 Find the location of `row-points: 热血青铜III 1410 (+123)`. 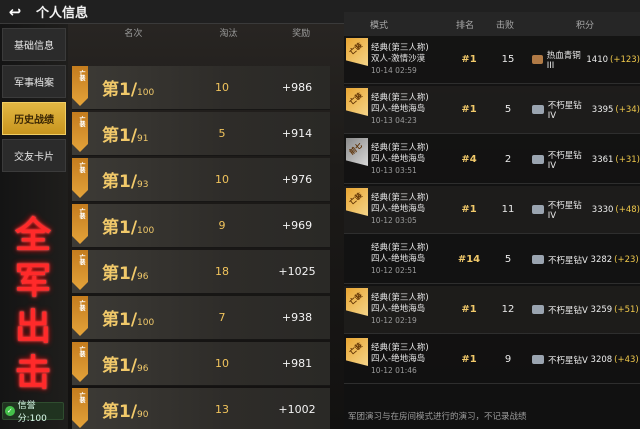

row-points: 热血青铜III 1410 (+123) is located at coordinates (586, 60).